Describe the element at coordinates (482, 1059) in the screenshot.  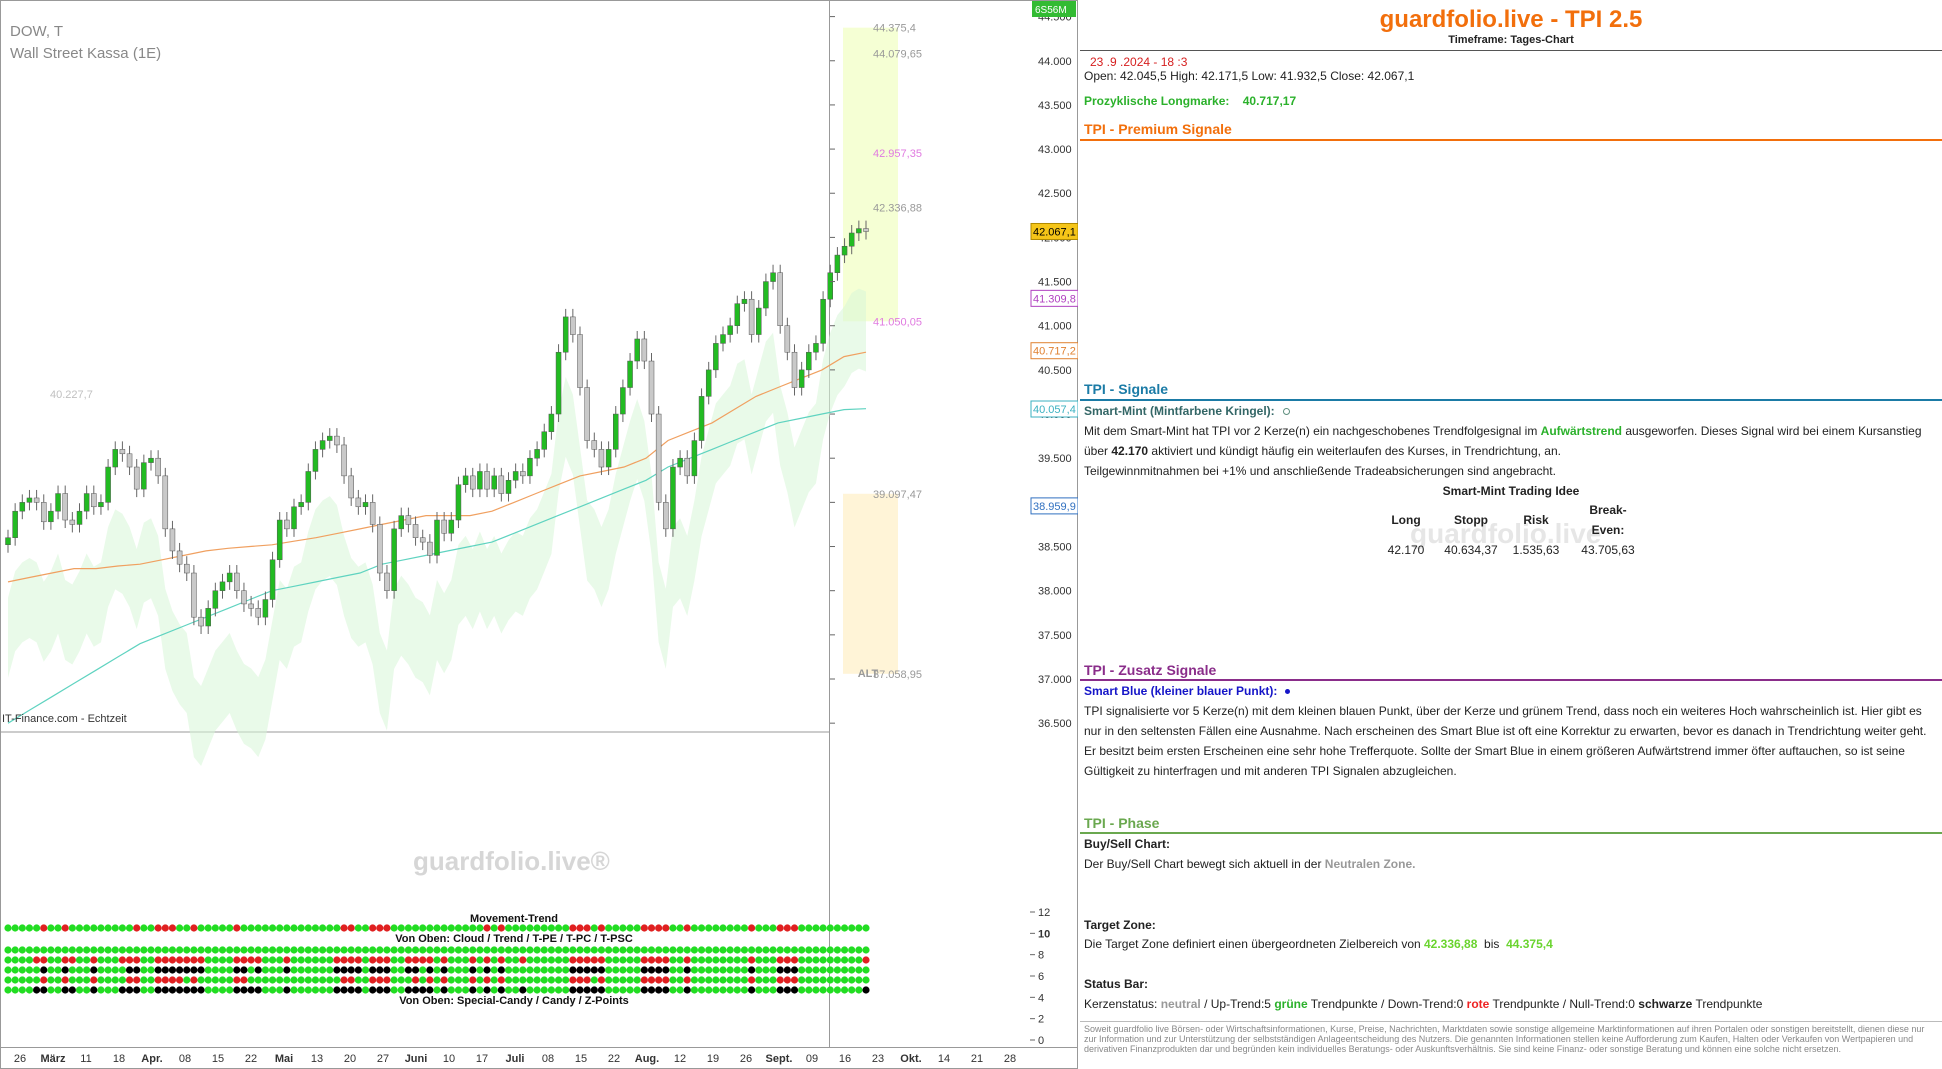
I see `x-tick-label: 17` at that location.